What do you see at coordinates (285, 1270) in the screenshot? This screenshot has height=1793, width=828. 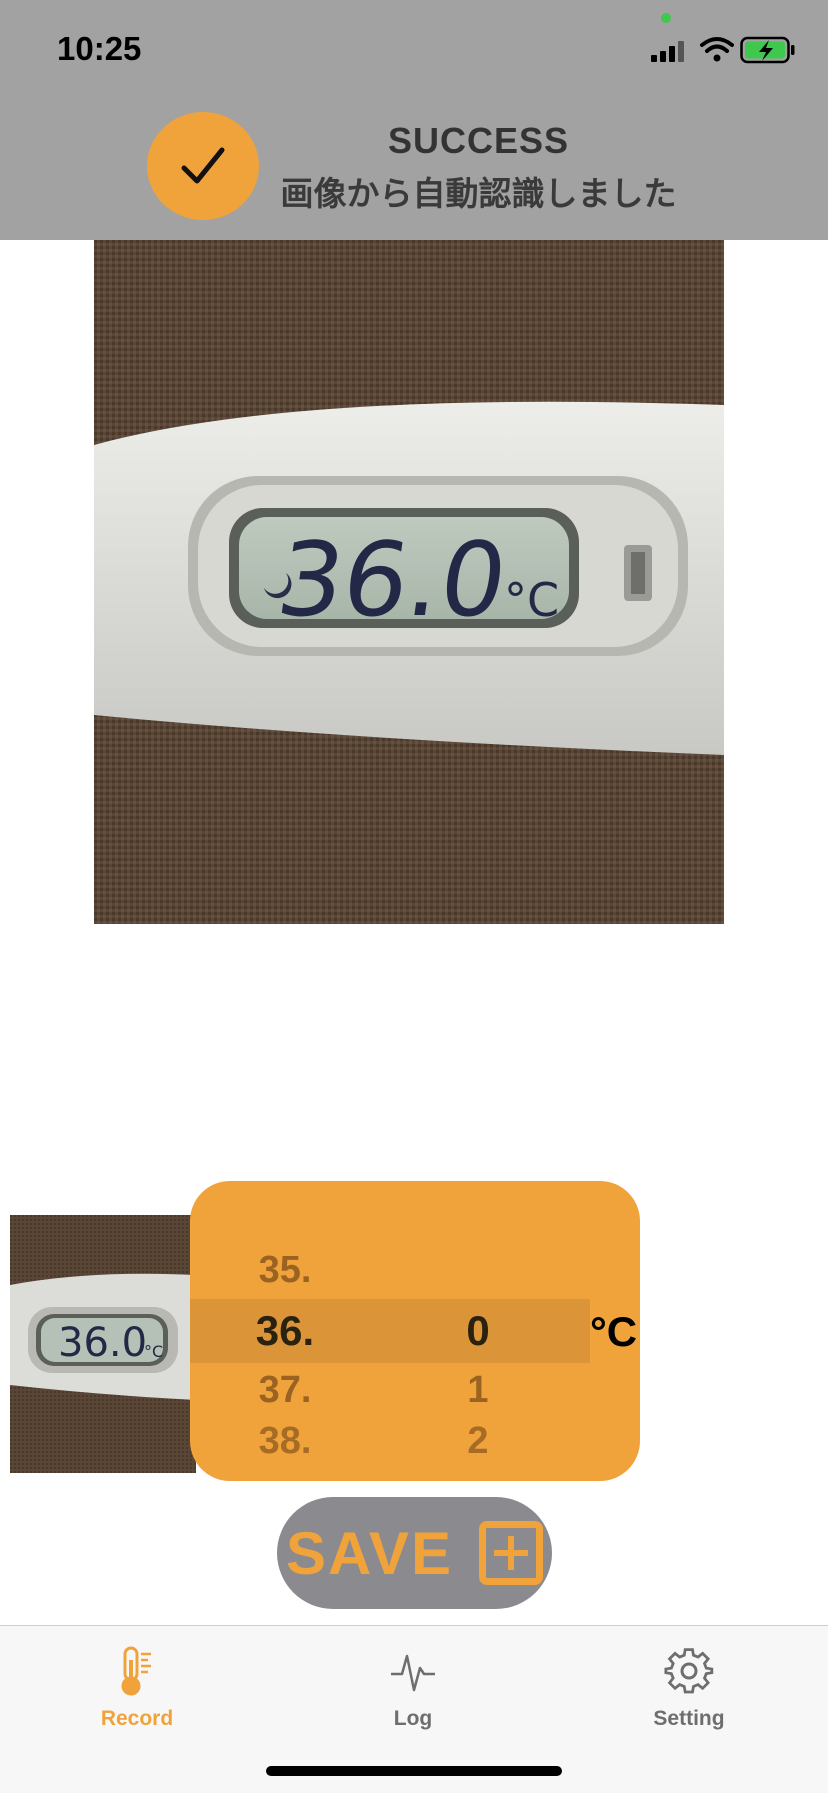 I see `picker-integer-option: 35.` at bounding box center [285, 1270].